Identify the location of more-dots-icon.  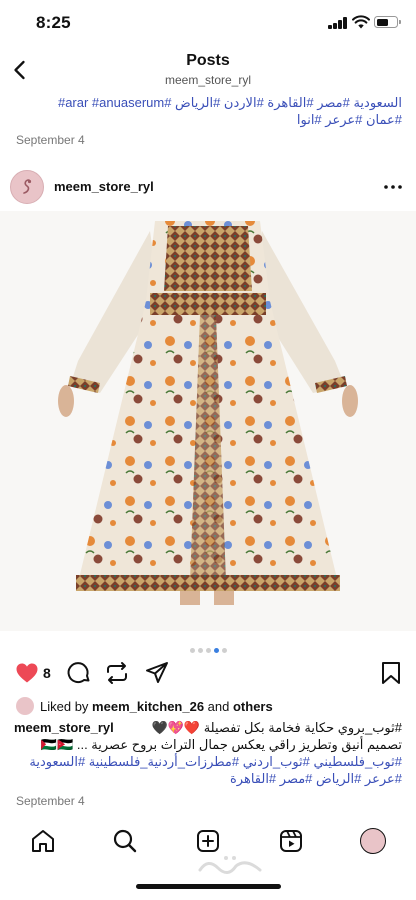
(393, 187).